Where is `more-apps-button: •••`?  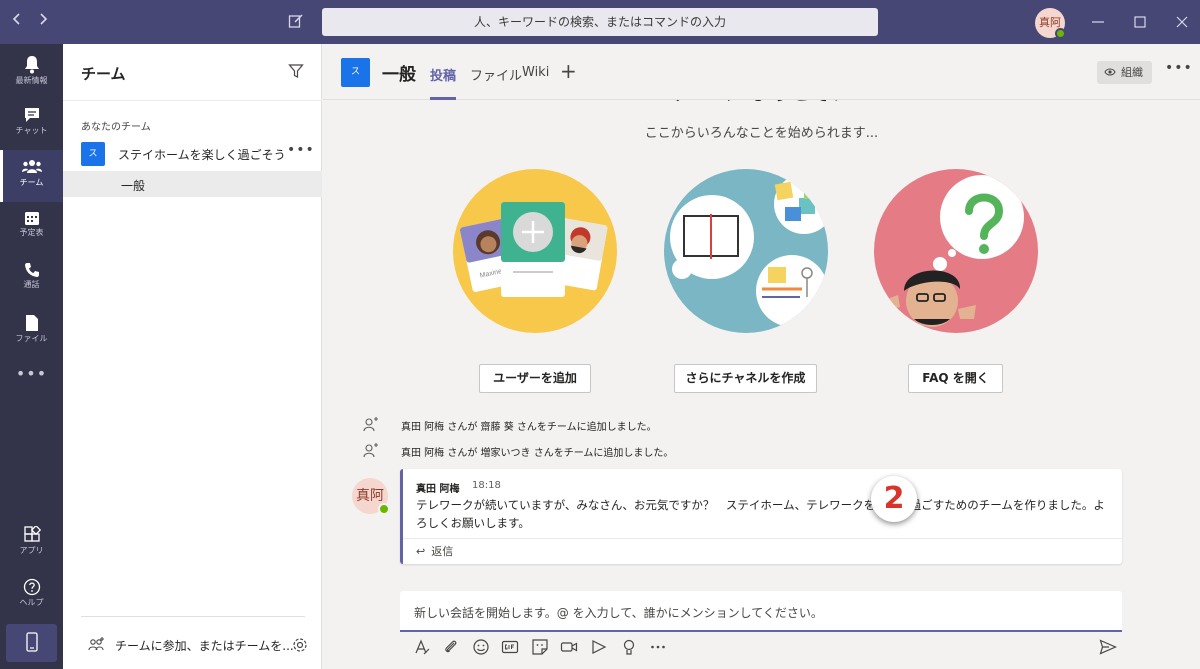 more-apps-button: ••• is located at coordinates (31, 373).